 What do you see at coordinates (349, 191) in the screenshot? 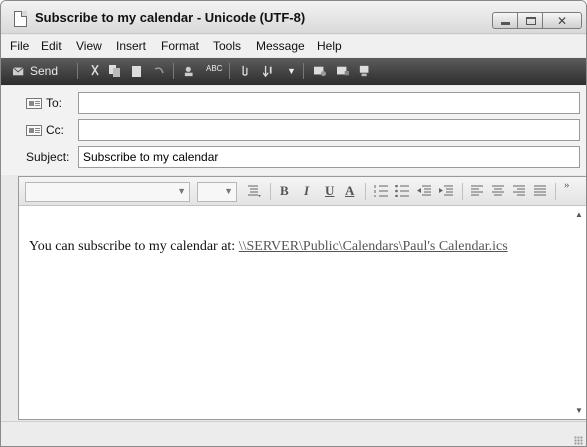
I see `font-color-button: A` at bounding box center [349, 191].